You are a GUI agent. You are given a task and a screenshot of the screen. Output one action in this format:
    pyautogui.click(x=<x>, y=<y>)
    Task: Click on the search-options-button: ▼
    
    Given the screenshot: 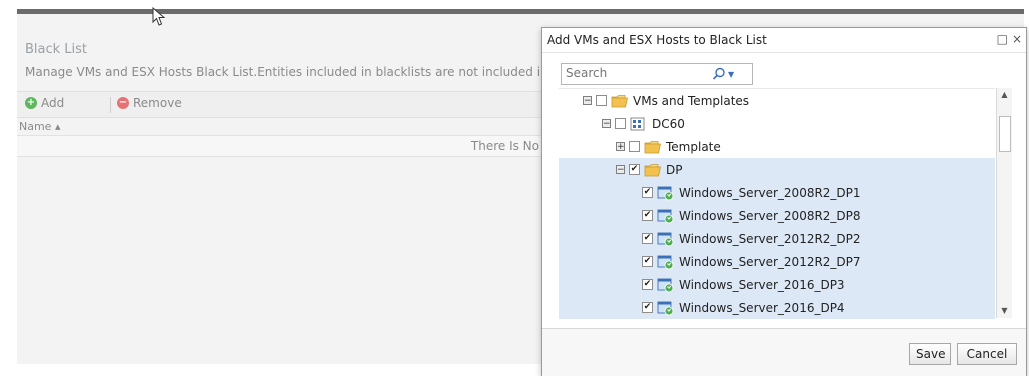 What is the action you would take?
    pyautogui.click(x=730, y=74)
    